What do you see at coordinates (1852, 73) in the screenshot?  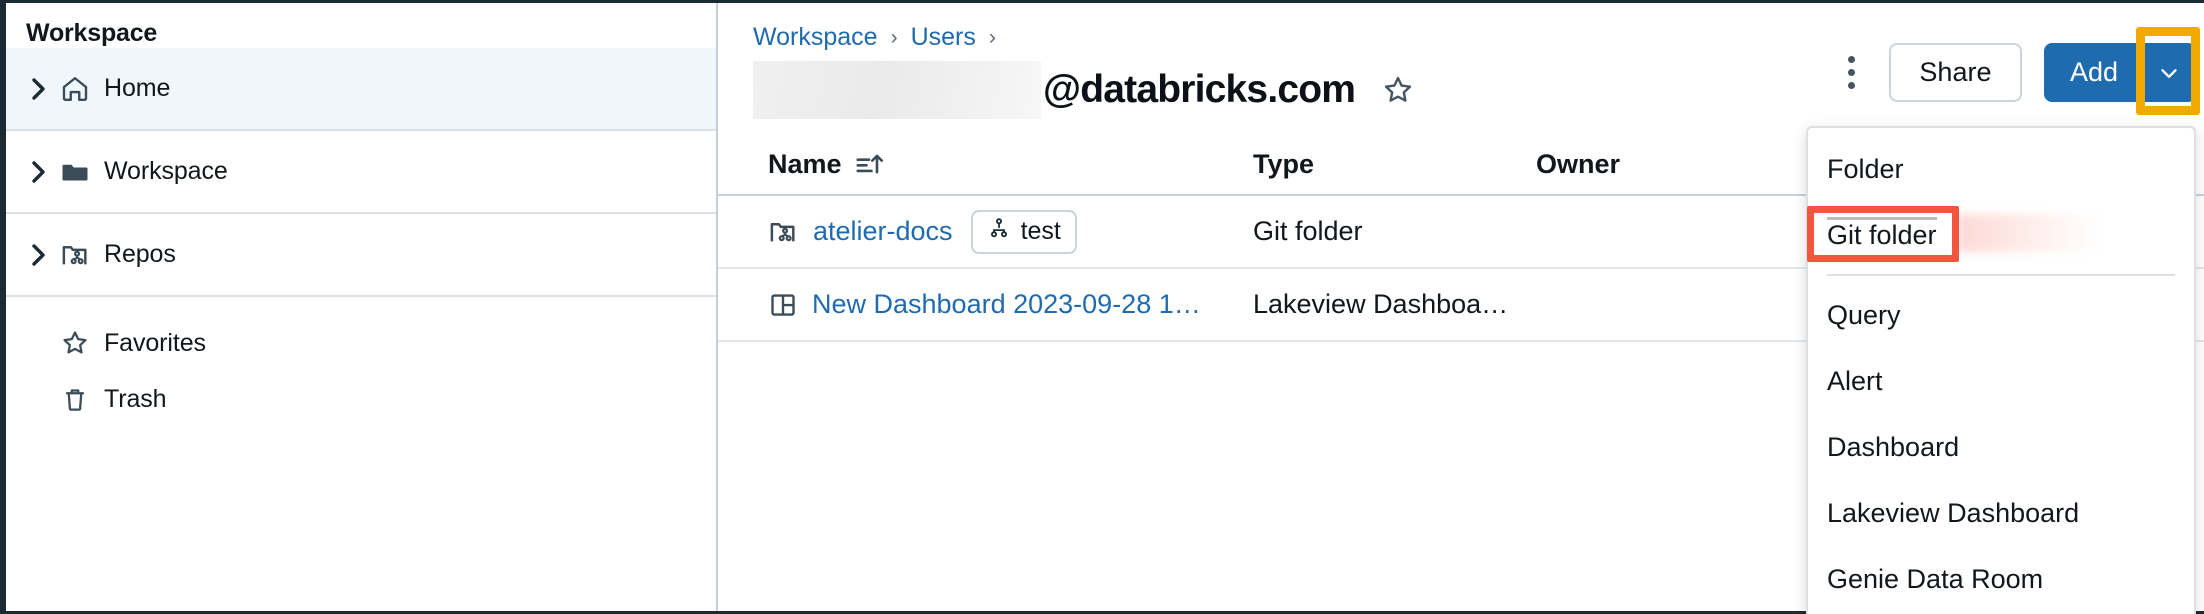 I see `kebab-menu-icon` at bounding box center [1852, 73].